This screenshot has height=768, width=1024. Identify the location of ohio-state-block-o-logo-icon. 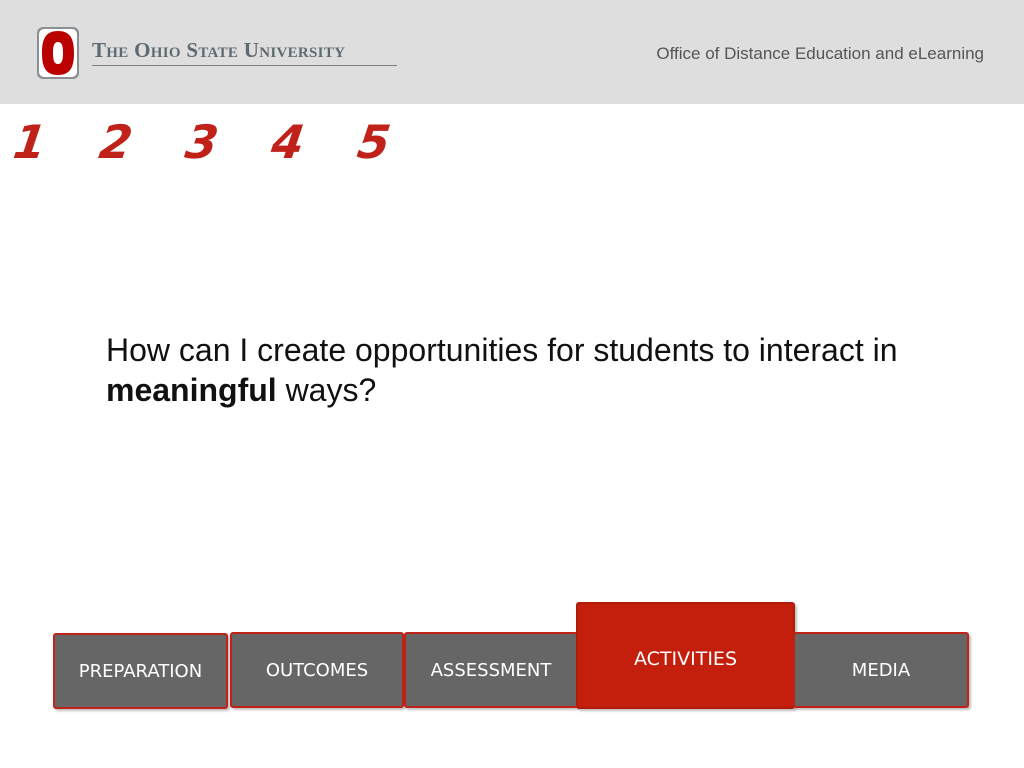
(58, 53).